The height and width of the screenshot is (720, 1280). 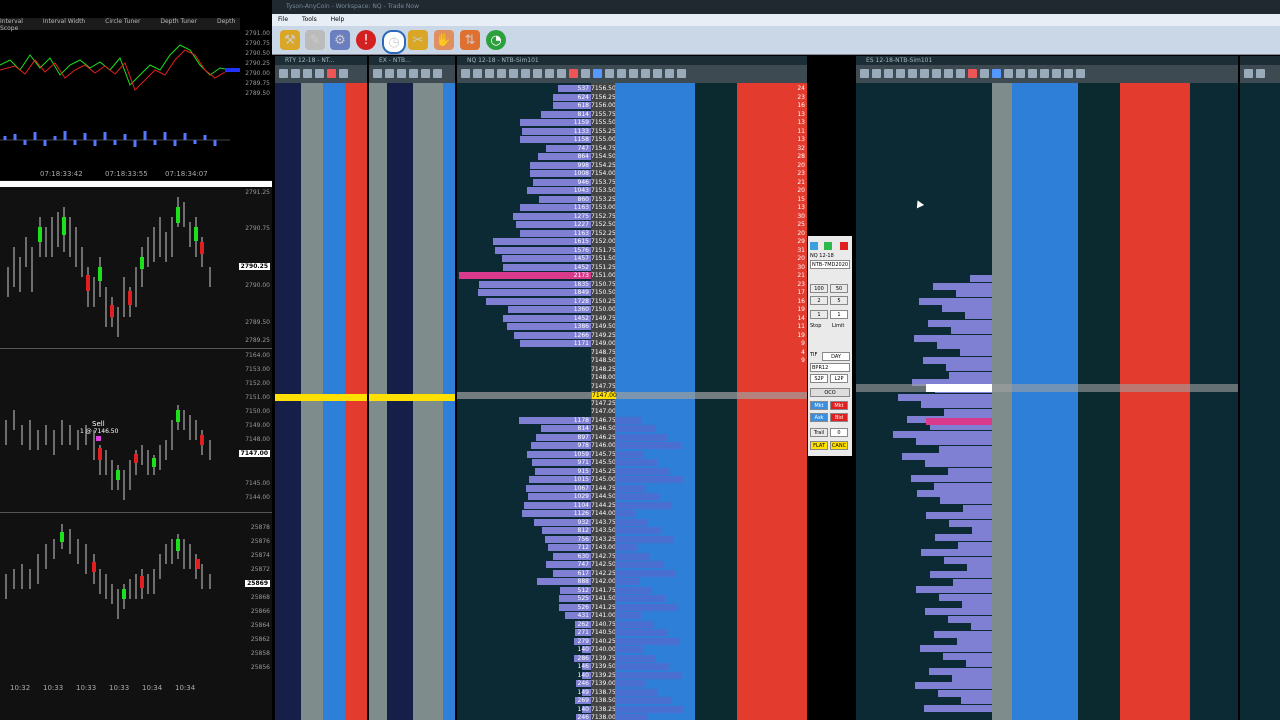 I want to click on price-cell: 7147.00, so click(x=604, y=411).